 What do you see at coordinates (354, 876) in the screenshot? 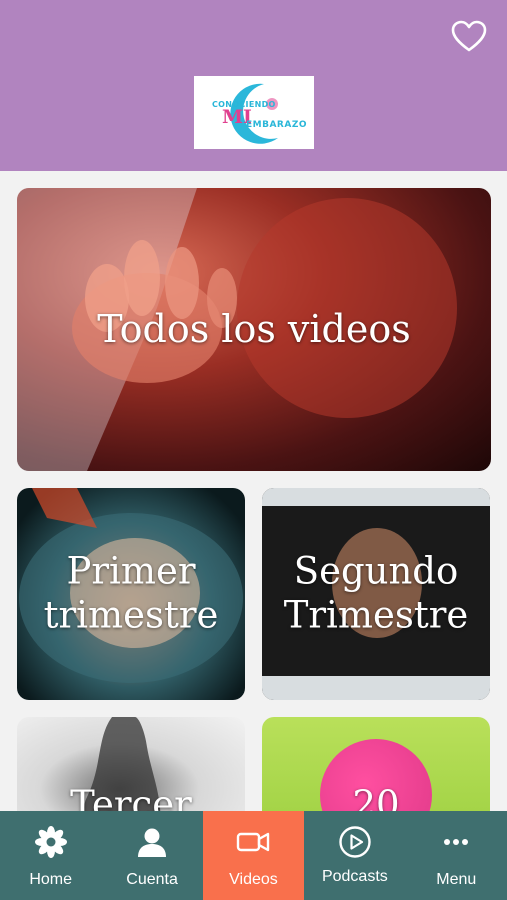
I see `nav-label-podcasts: Podcasts` at bounding box center [354, 876].